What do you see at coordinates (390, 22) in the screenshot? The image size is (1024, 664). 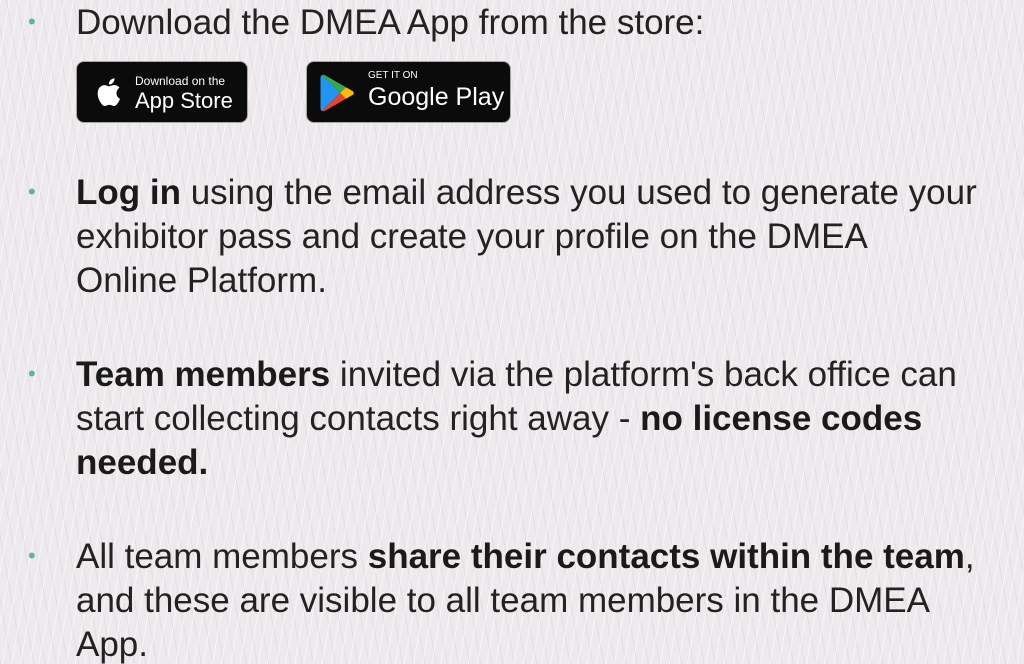 I see `download-instruction: Download the DMEA App from the store:` at bounding box center [390, 22].